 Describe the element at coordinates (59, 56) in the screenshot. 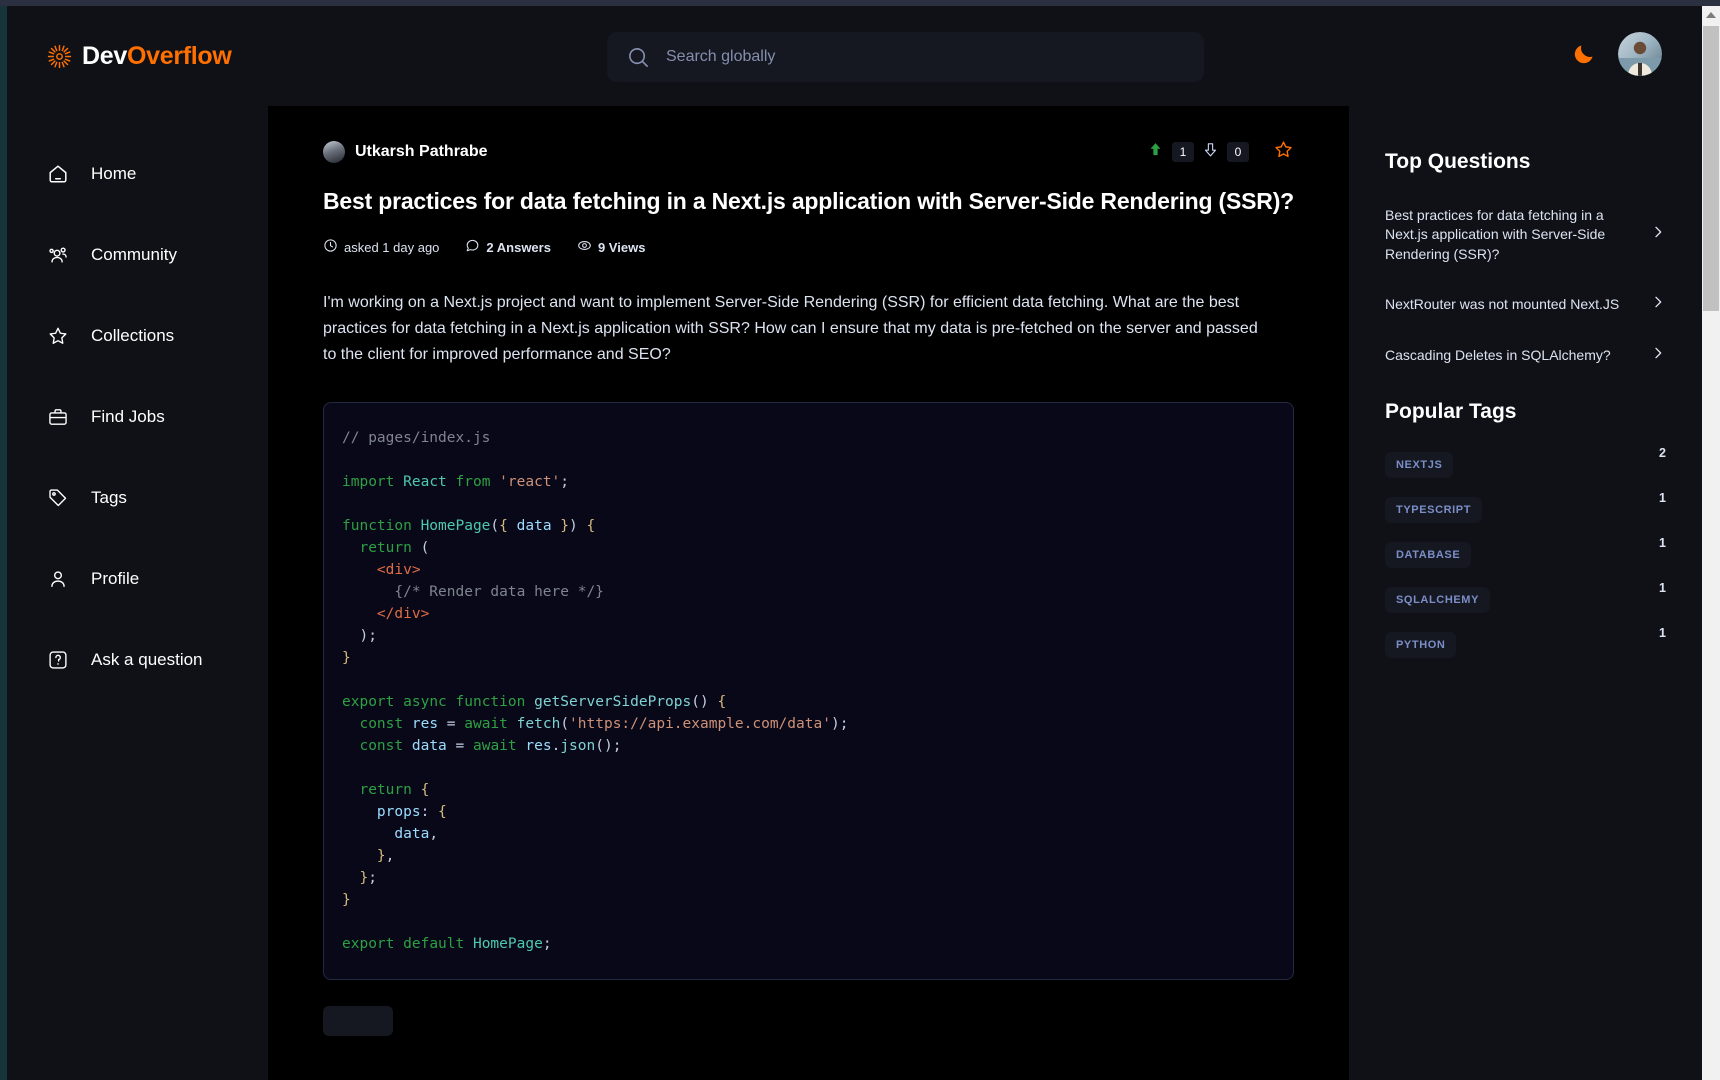

I see `sun-icon` at that location.